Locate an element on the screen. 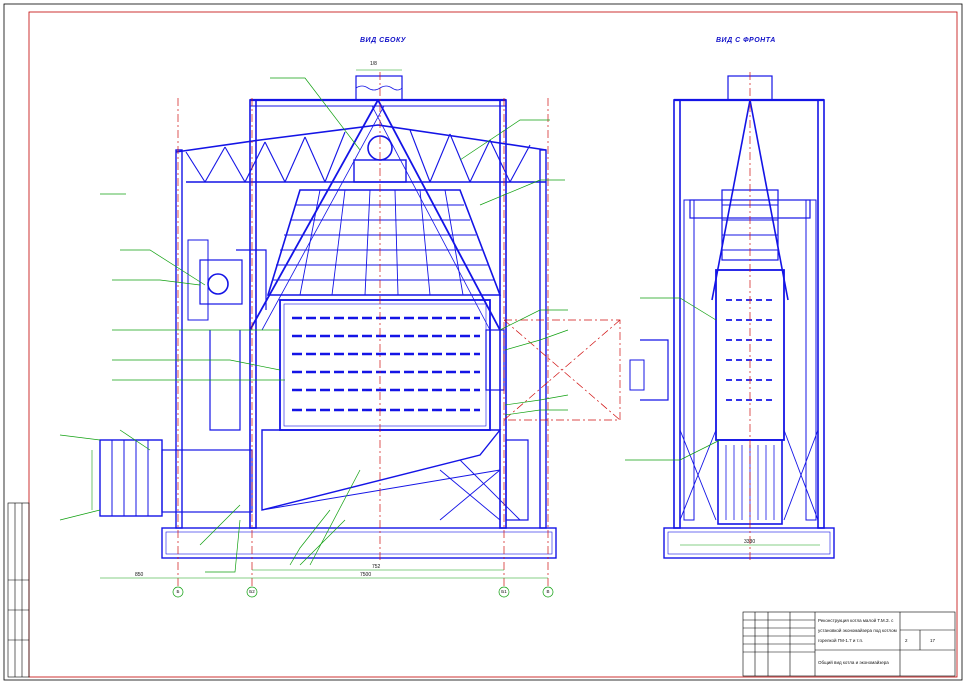  dim-side-span: 752 is located at coordinates (376, 567).